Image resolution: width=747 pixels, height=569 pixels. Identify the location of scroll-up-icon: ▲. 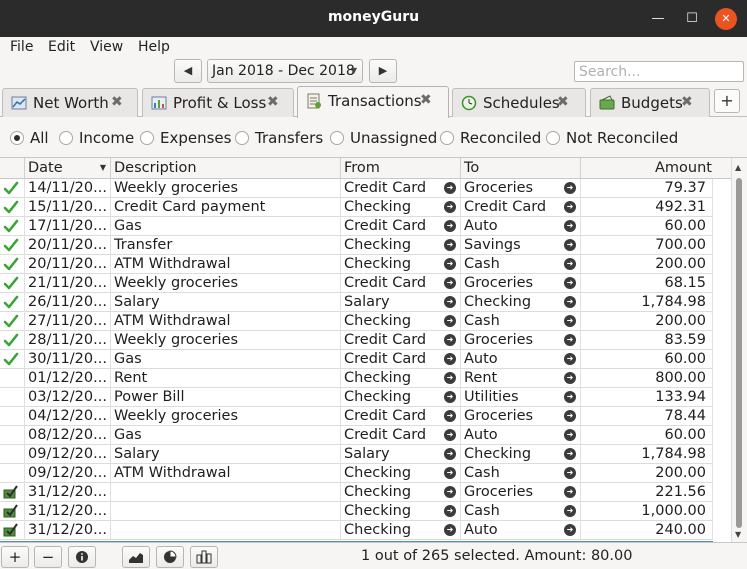
(738, 167).